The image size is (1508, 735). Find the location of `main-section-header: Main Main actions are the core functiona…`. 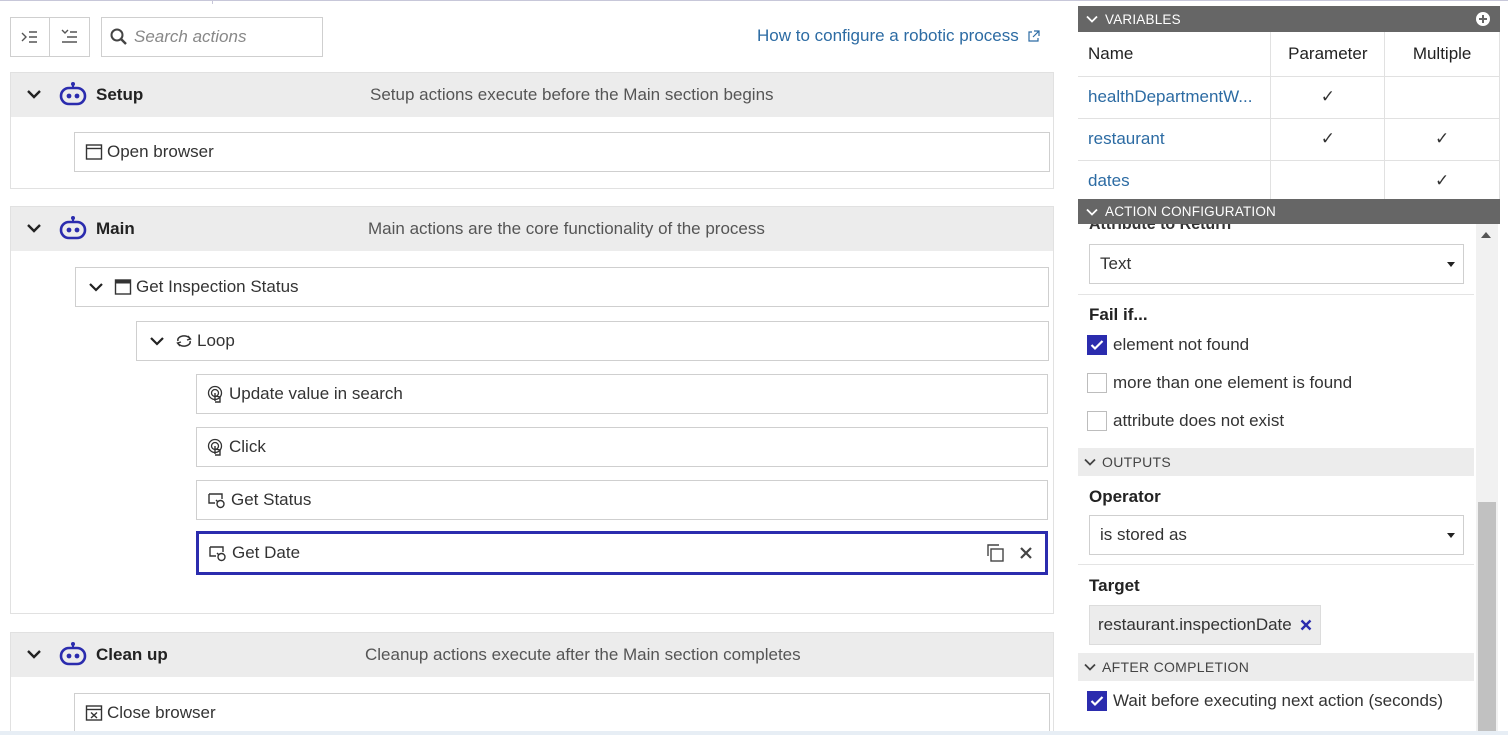

main-section-header: Main Main actions are the core functiona… is located at coordinates (532, 229).